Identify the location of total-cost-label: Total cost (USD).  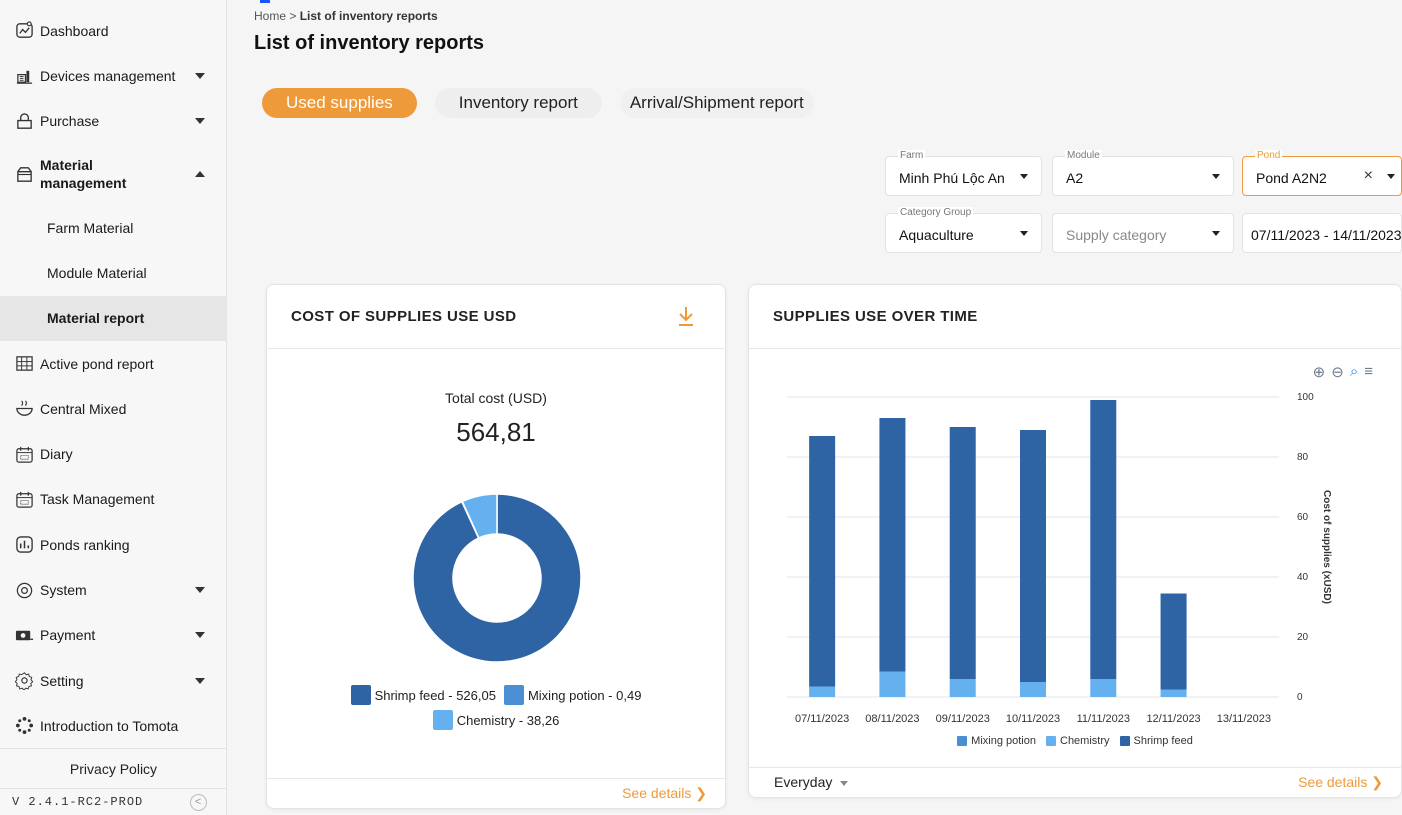
(496, 398).